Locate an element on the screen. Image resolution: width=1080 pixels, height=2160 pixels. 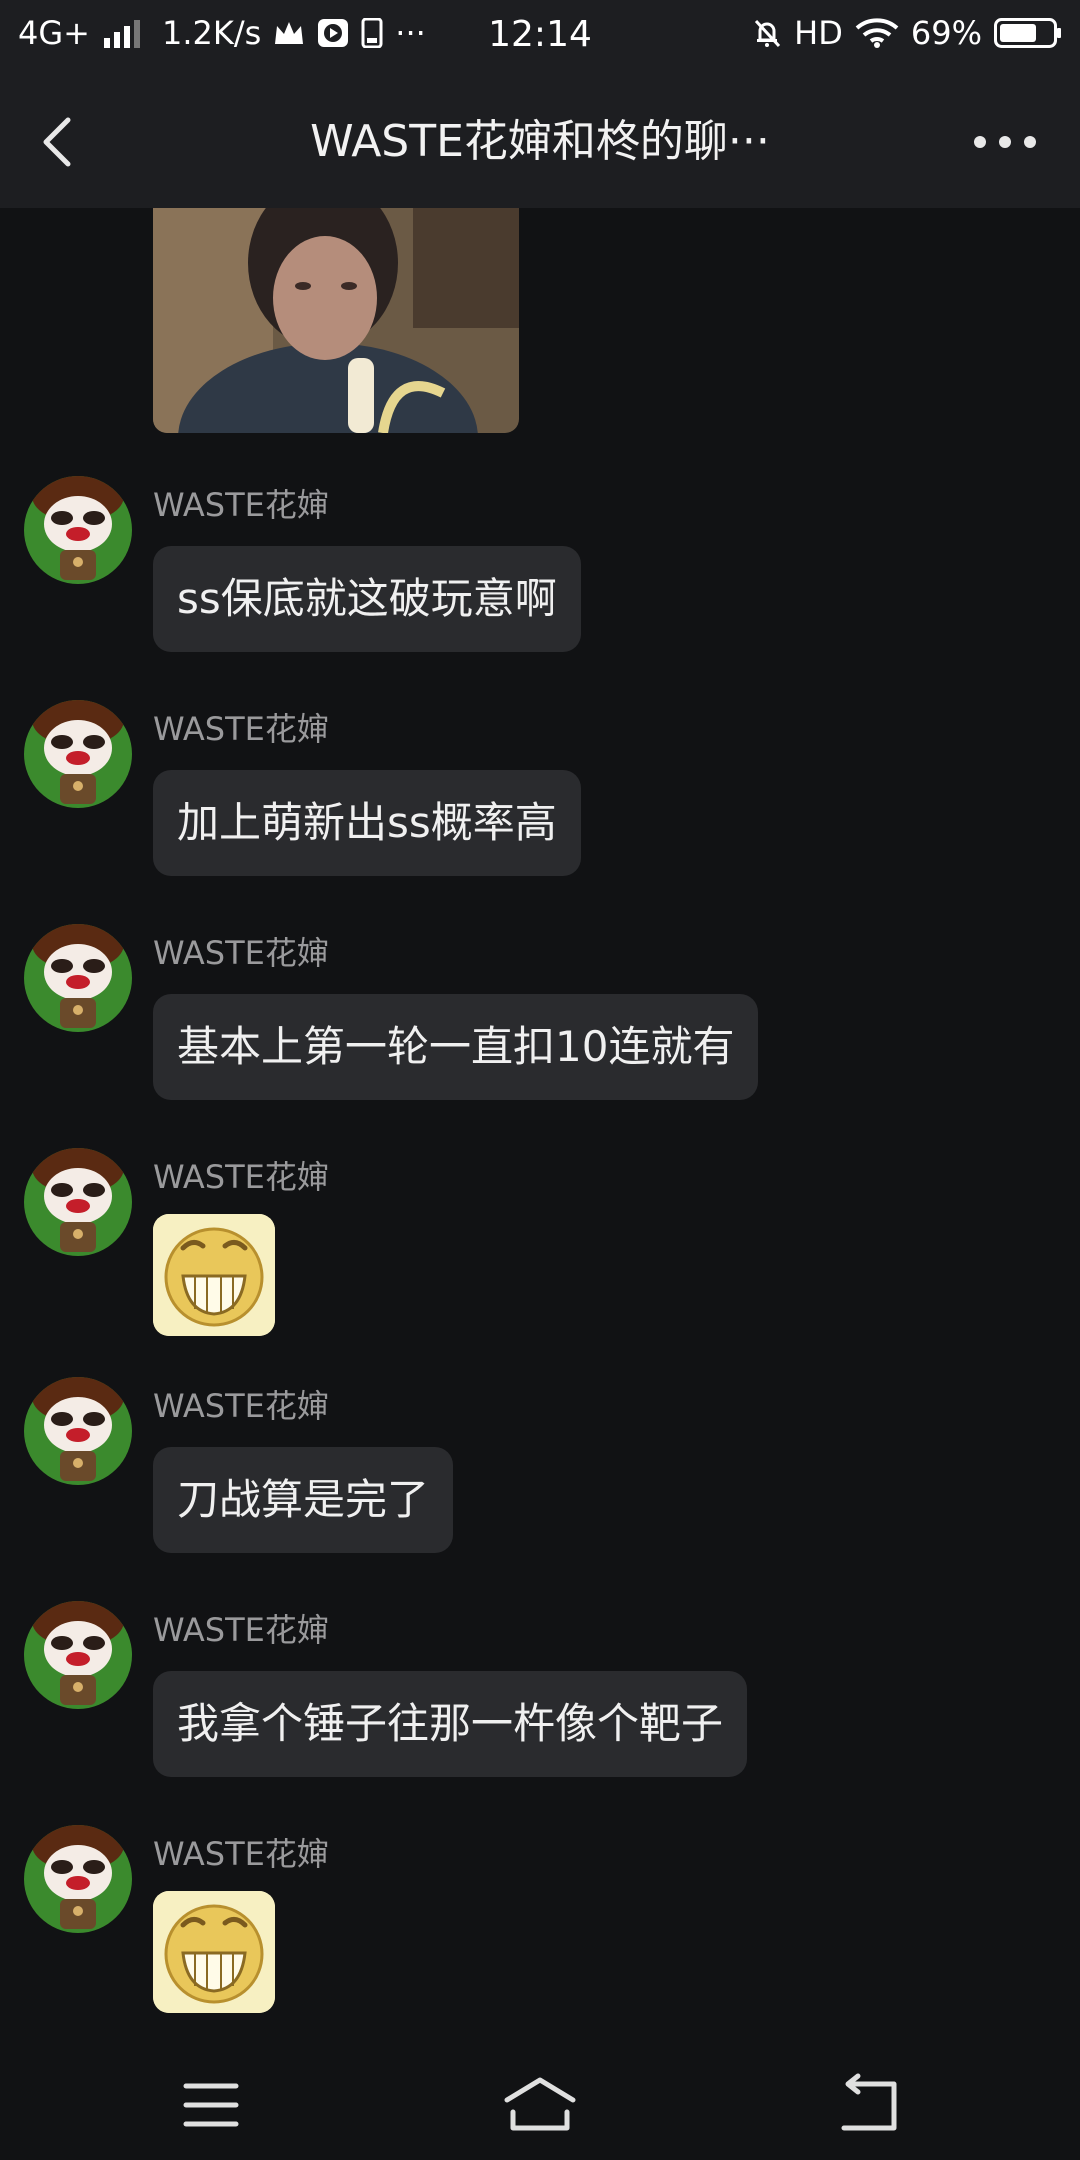
message-bubble: 刀战算是完了 is located at coordinates (303, 1500).